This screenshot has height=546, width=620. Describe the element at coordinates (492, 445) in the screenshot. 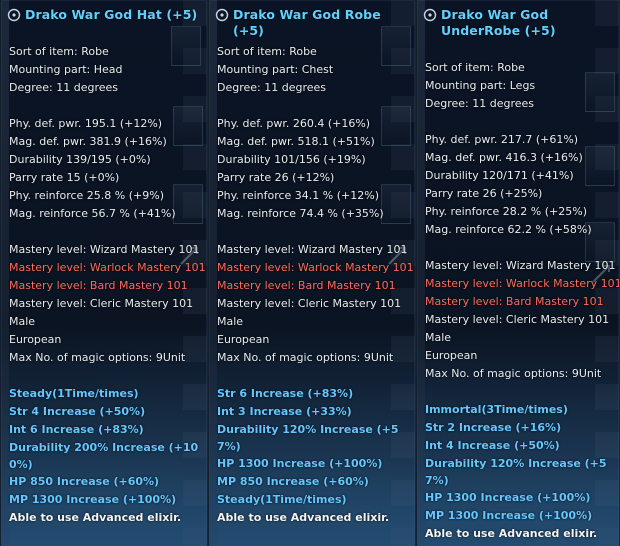

I see `bonus-line: Int 4 Increase (+50%)` at that location.